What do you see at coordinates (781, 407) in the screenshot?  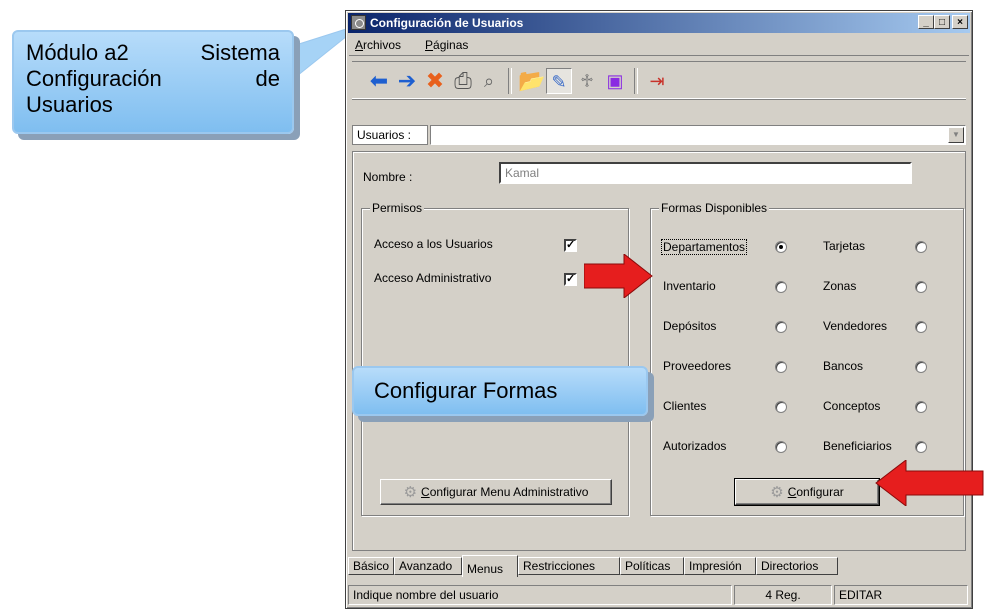 I see `forma-clientes-radio` at bounding box center [781, 407].